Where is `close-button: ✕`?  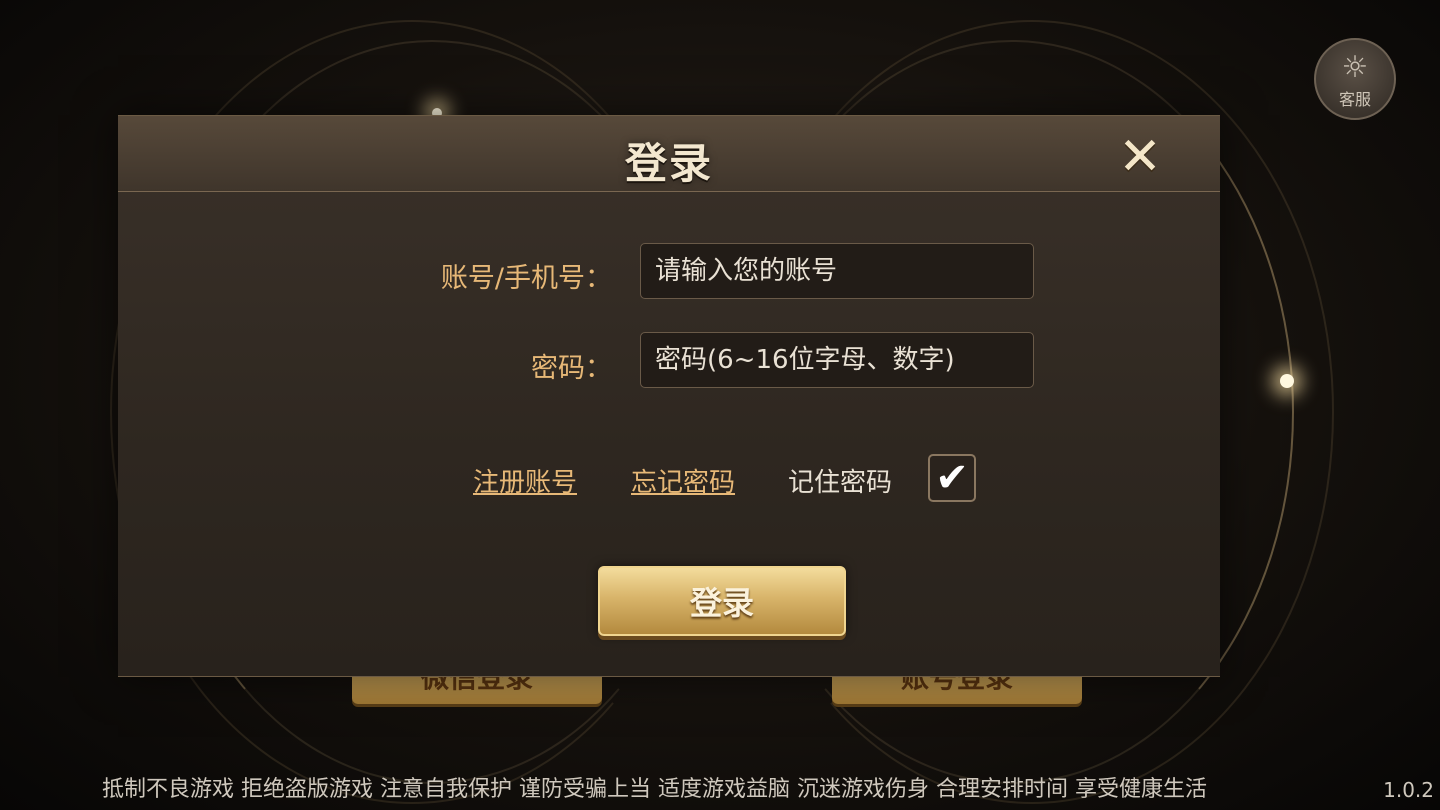 close-button: ✕ is located at coordinates (1140, 158).